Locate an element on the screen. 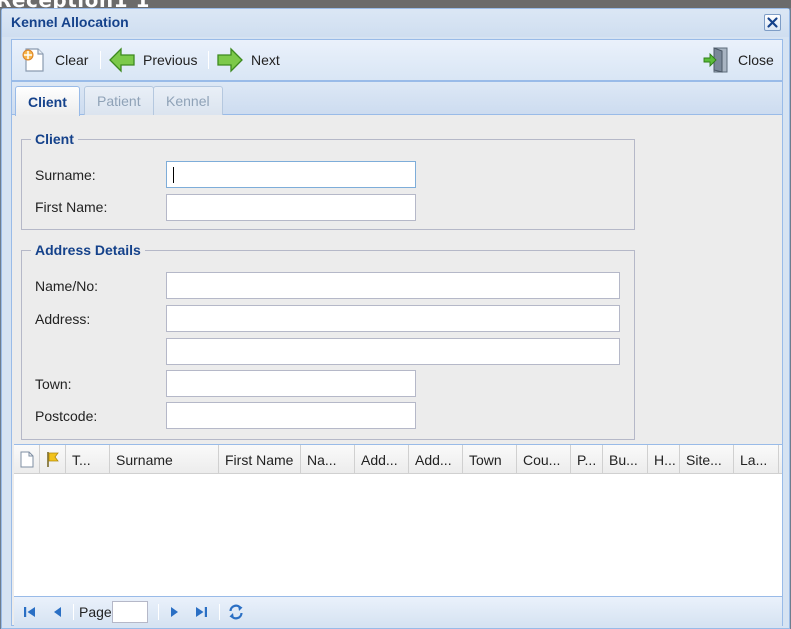  flag-column is located at coordinates (53, 459).